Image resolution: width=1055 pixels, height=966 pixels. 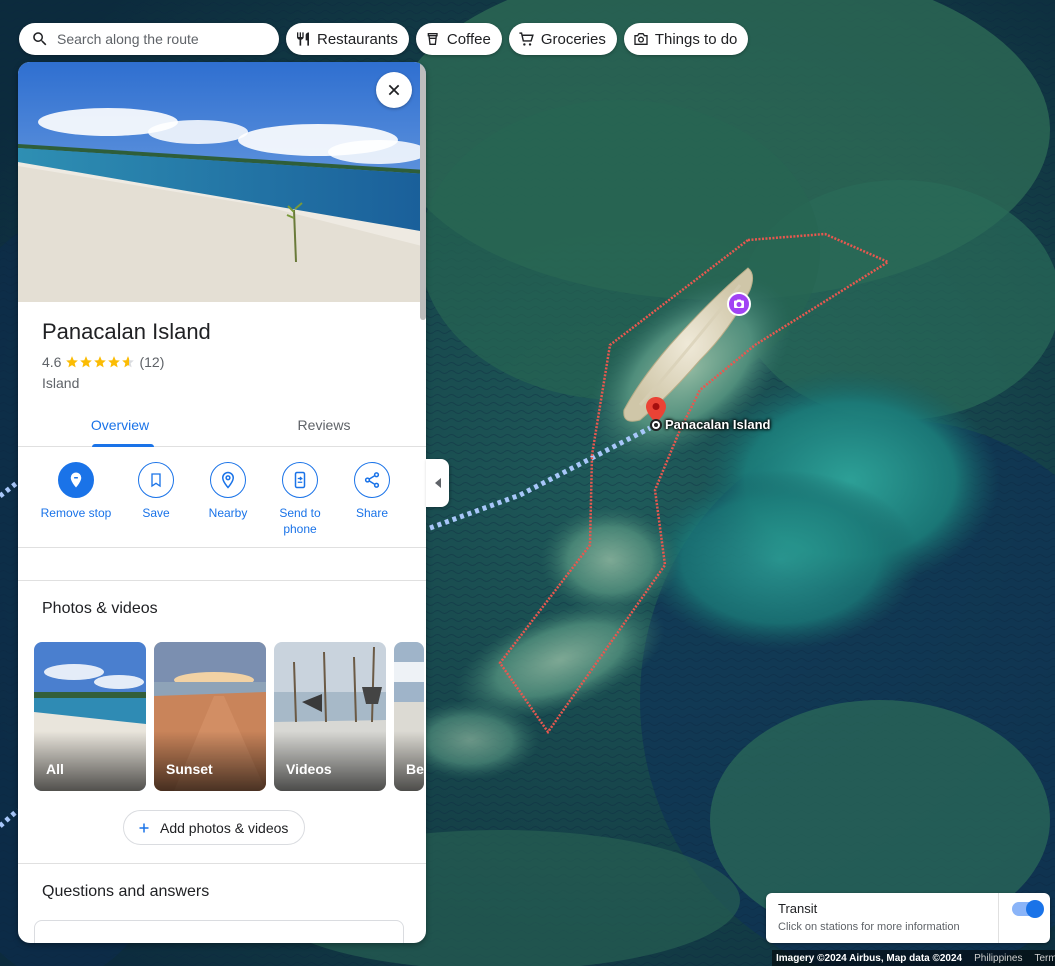 I want to click on chip-coffee: Coffee, so click(x=458, y=39).